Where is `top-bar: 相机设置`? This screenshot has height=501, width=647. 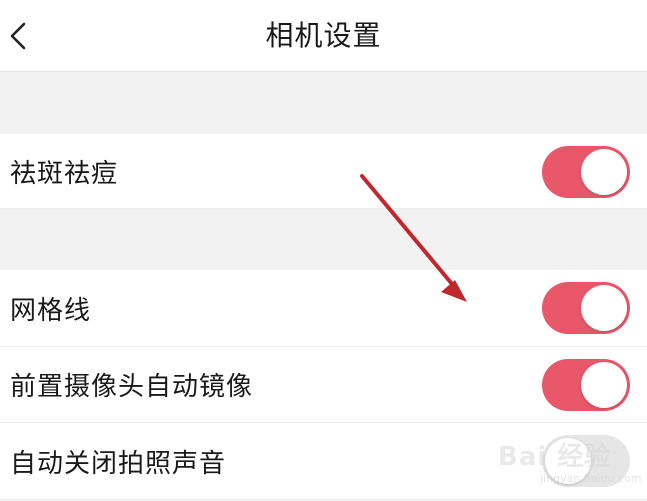 top-bar: 相机设置 is located at coordinates (323, 36).